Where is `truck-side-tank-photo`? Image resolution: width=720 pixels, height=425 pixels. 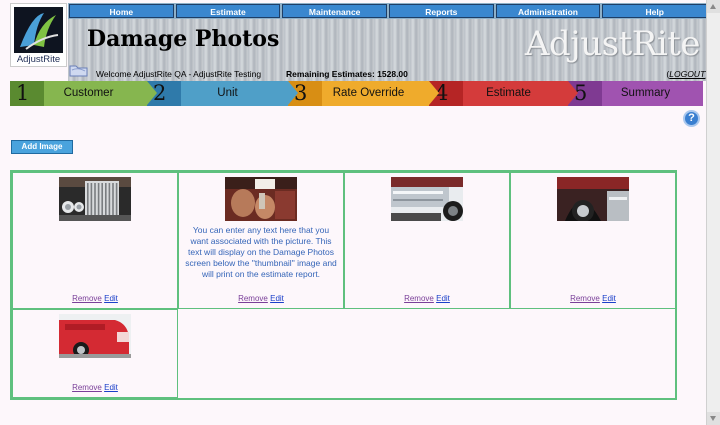
truck-side-tank-photo is located at coordinates (427, 201).